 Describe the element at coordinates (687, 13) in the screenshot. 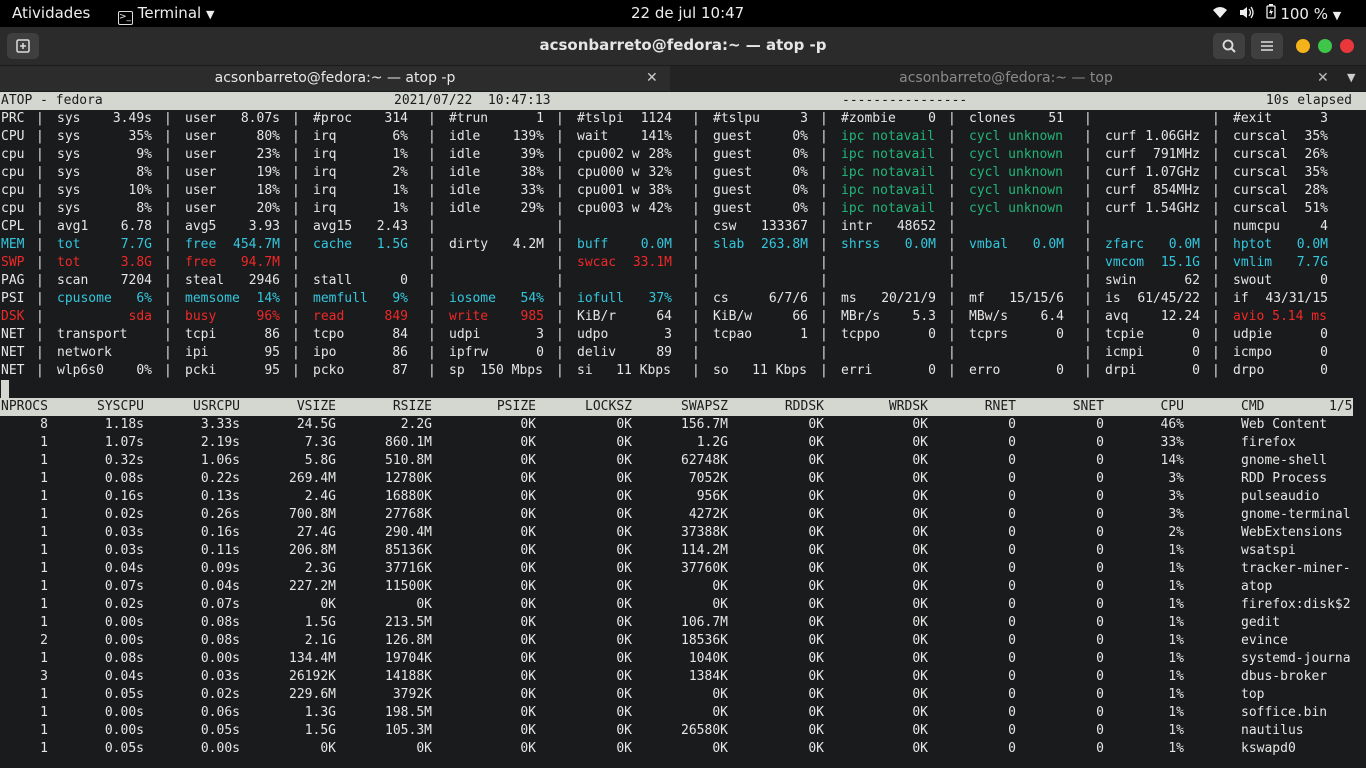

I see `clock: 22 de jul 10:47` at that location.